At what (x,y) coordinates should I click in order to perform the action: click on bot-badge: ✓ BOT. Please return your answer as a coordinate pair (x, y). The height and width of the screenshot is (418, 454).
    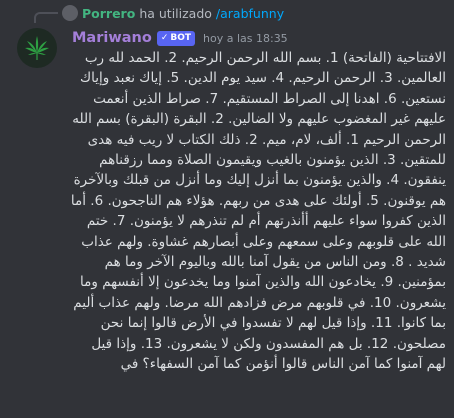
    Looking at the image, I should click on (176, 38).